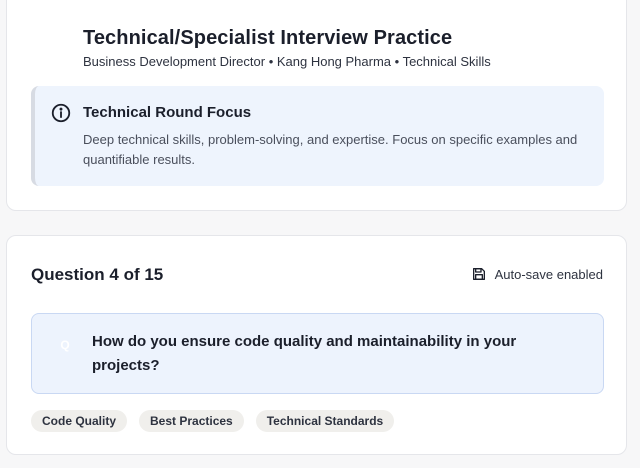 This screenshot has width=640, height=468. Describe the element at coordinates (325, 421) in the screenshot. I see `tag-technical-standards: Technical Standards` at that location.